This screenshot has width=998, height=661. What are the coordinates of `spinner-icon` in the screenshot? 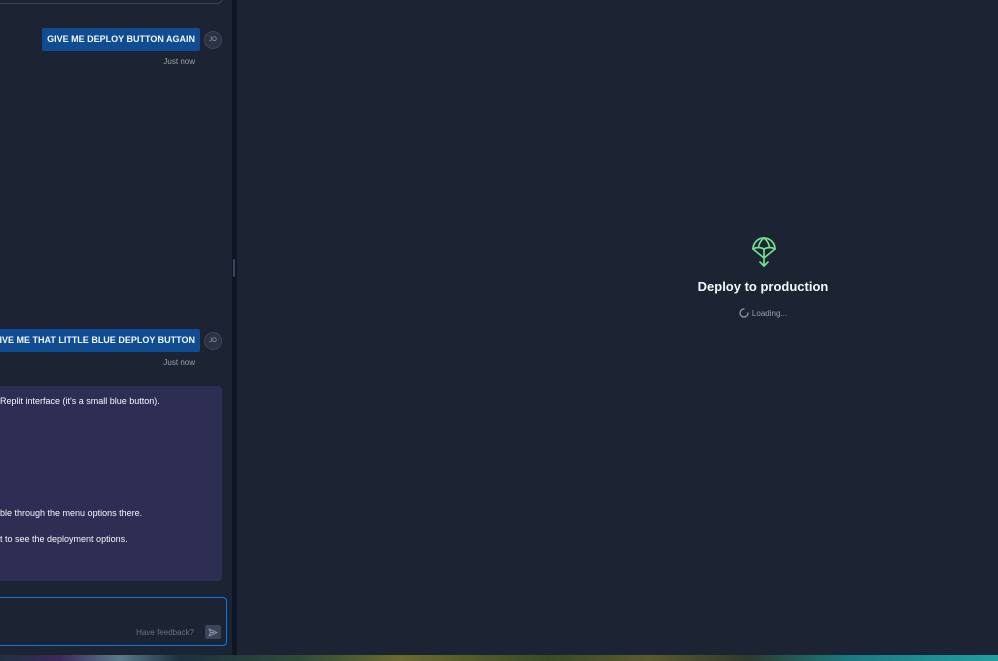 It's located at (744, 313).